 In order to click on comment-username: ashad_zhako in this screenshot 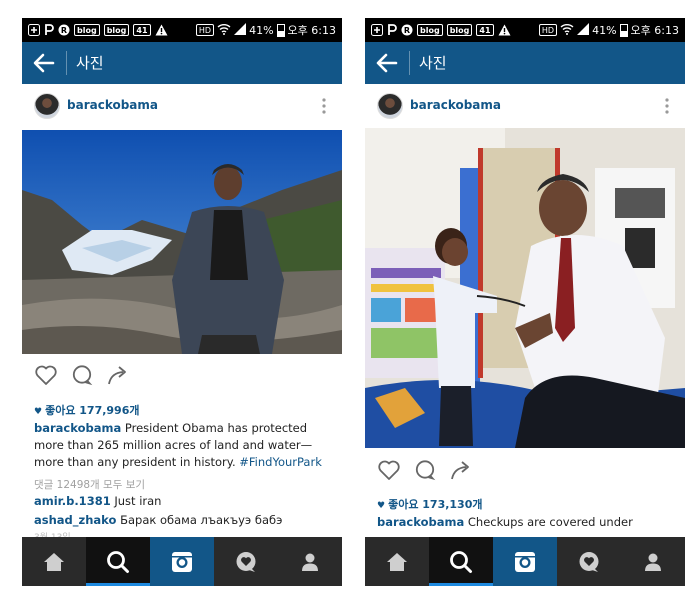, I will do `click(75, 520)`.